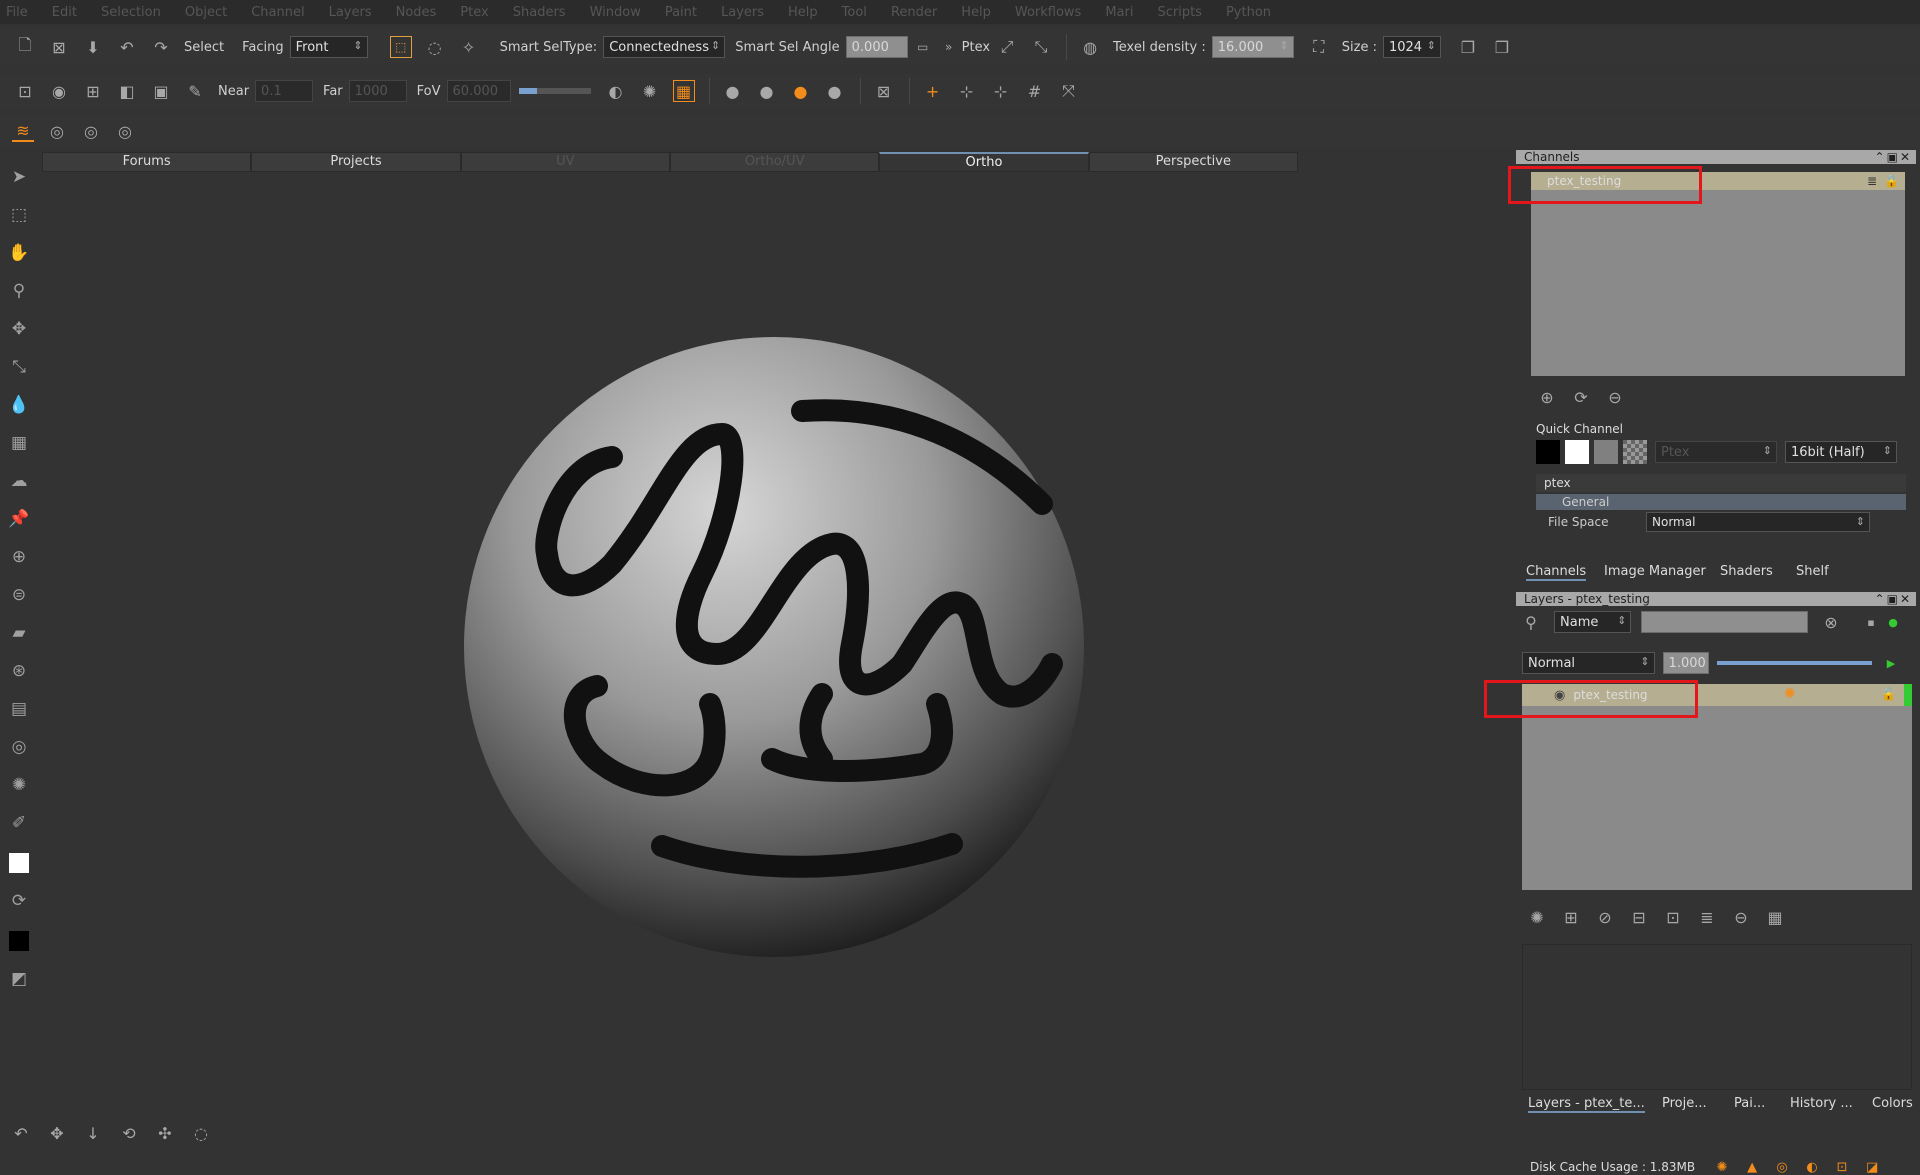 This screenshot has height=1175, width=1920. What do you see at coordinates (474, 12) in the screenshot?
I see `menu-item-7: Ptex` at bounding box center [474, 12].